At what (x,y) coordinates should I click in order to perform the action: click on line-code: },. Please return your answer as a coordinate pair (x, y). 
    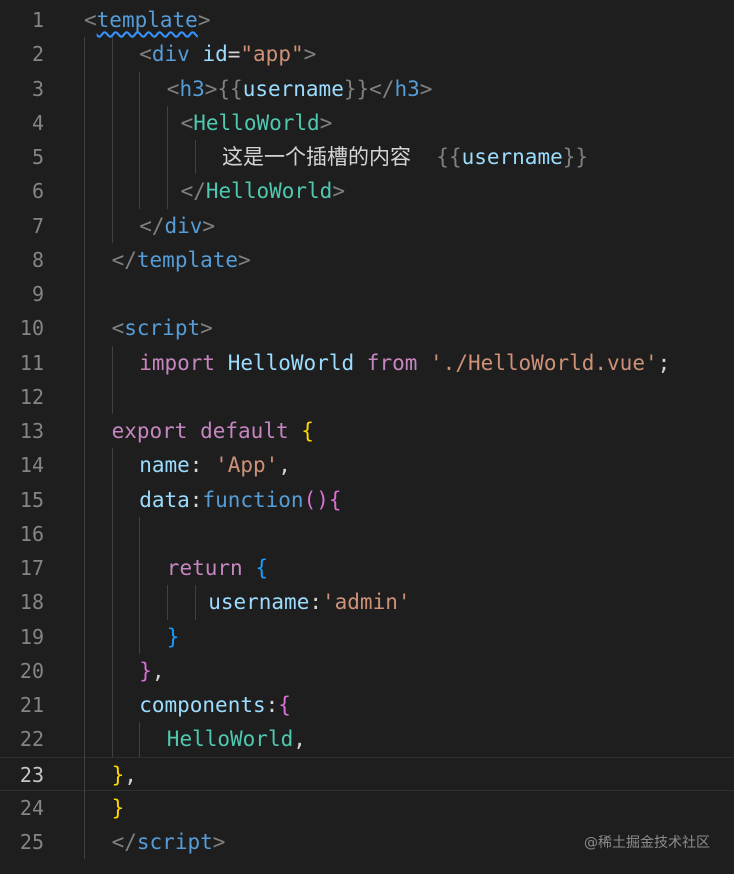
    Looking at the image, I should click on (151, 671).